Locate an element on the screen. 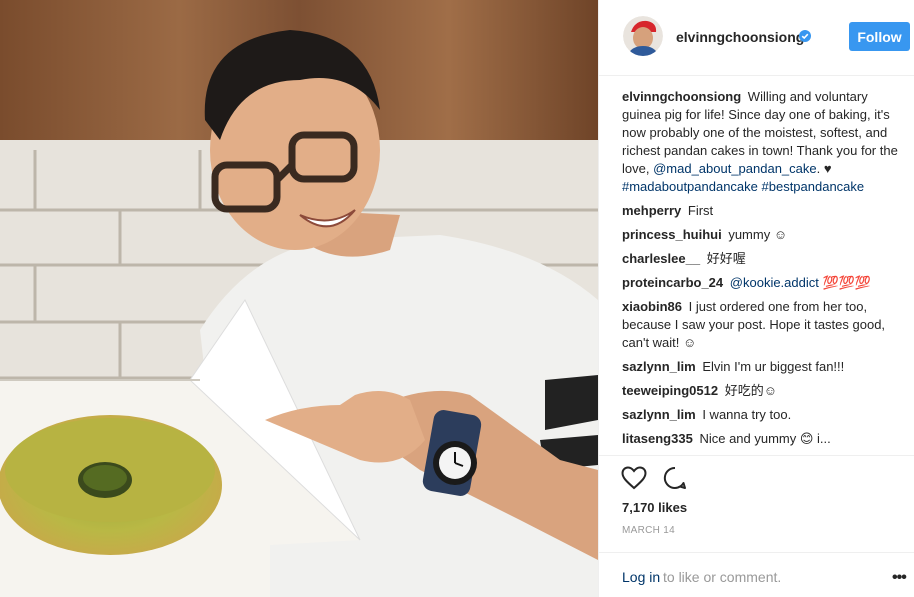  comment-item: proteincarbo_24 @kookie.addict 💯💯💯 is located at coordinates (762, 283).